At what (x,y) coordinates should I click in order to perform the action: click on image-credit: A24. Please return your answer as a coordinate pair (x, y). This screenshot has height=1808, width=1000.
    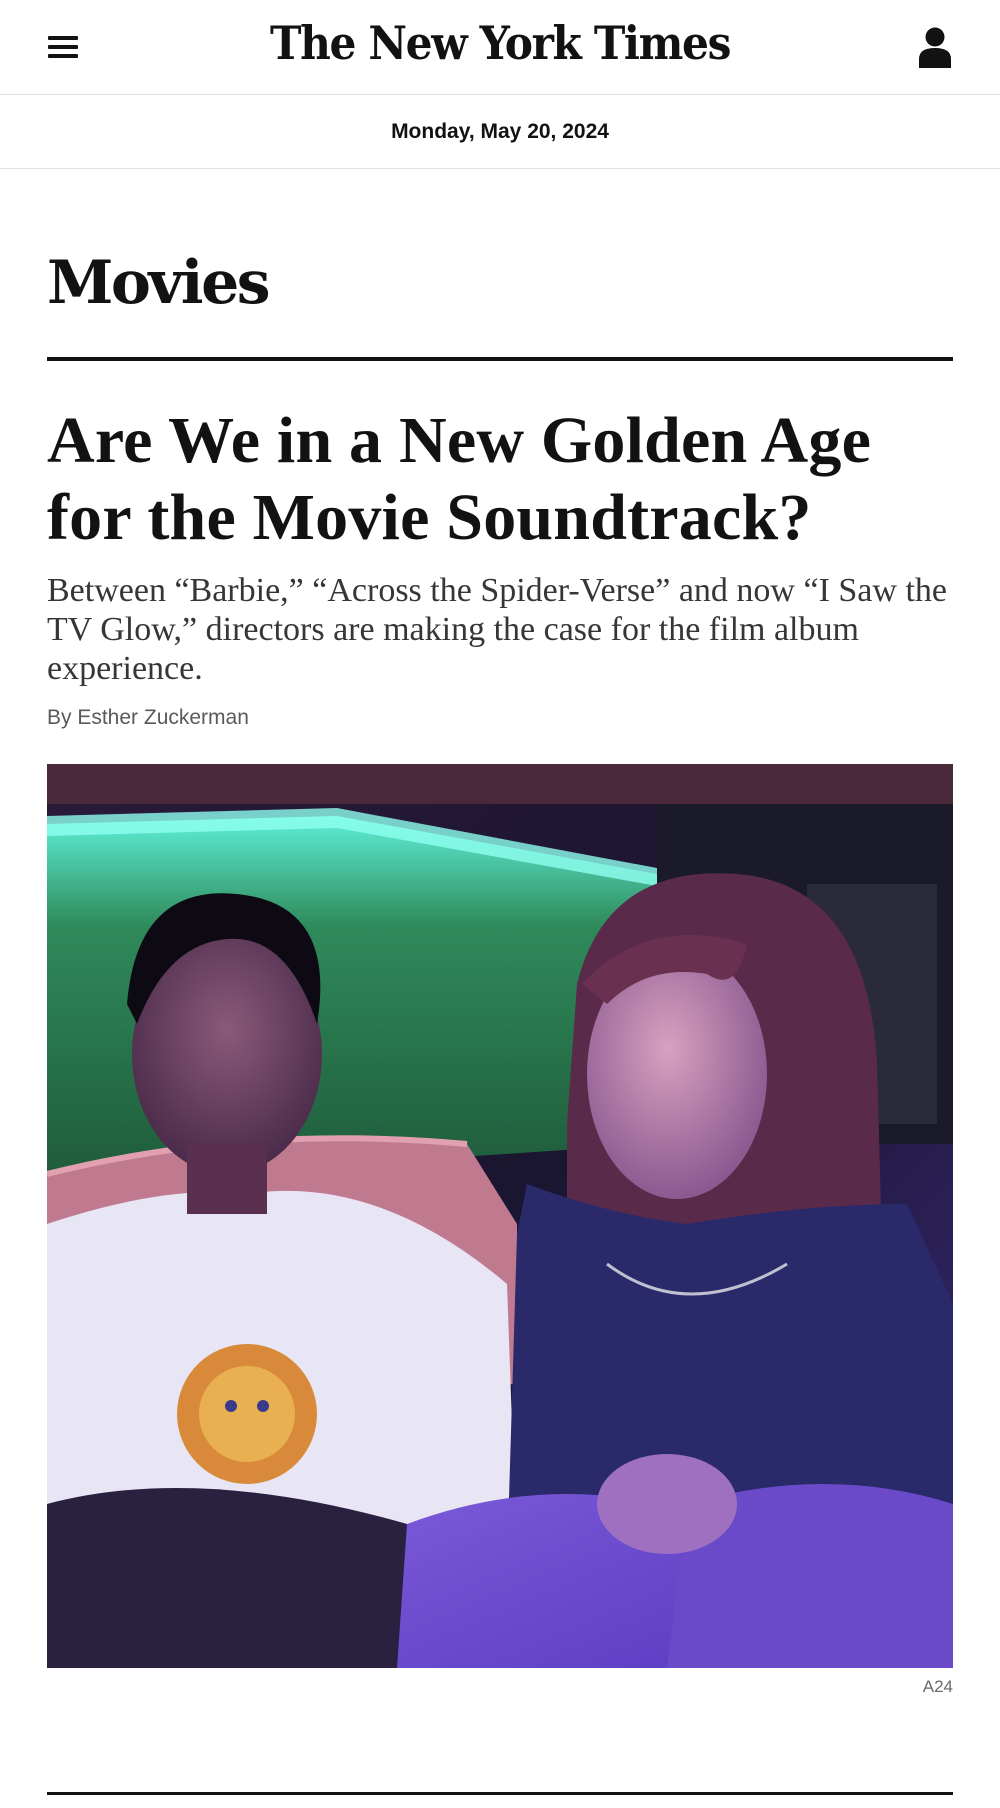
    Looking at the image, I should click on (937, 1686).